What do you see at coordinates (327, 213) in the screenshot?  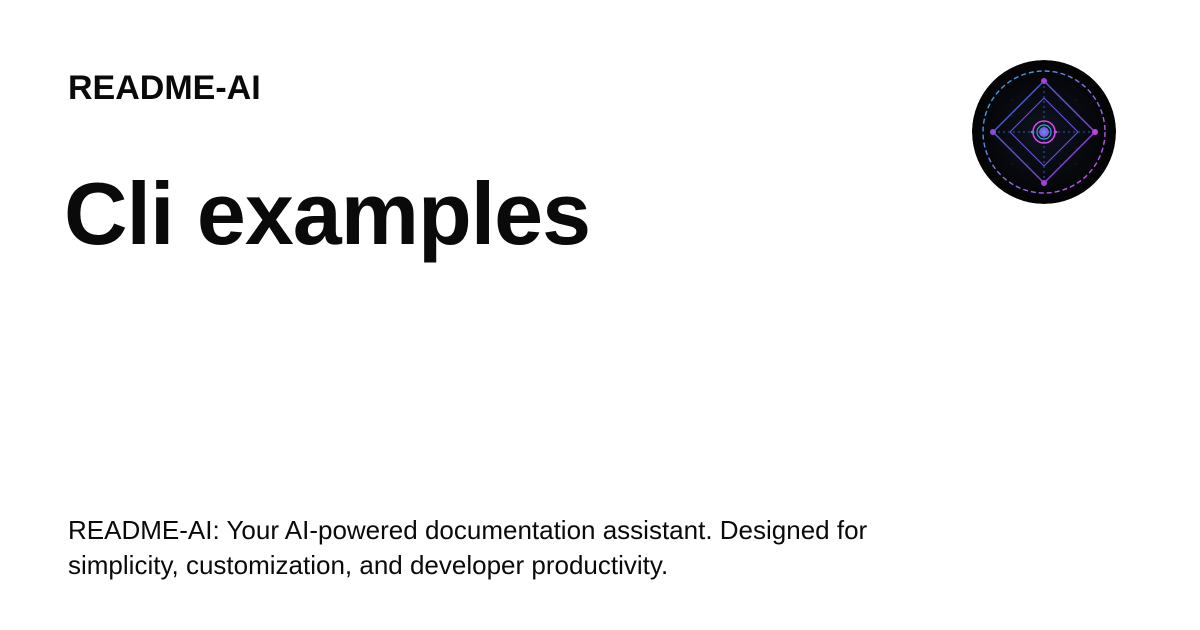 I see `page-title: Cli examples` at bounding box center [327, 213].